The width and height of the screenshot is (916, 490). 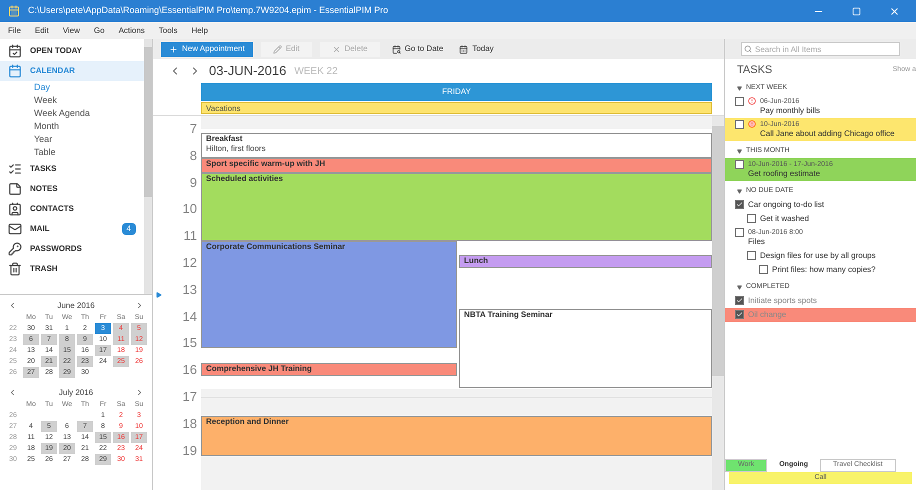 What do you see at coordinates (45, 153) in the screenshot?
I see `calendar-view-link: Table` at bounding box center [45, 153].